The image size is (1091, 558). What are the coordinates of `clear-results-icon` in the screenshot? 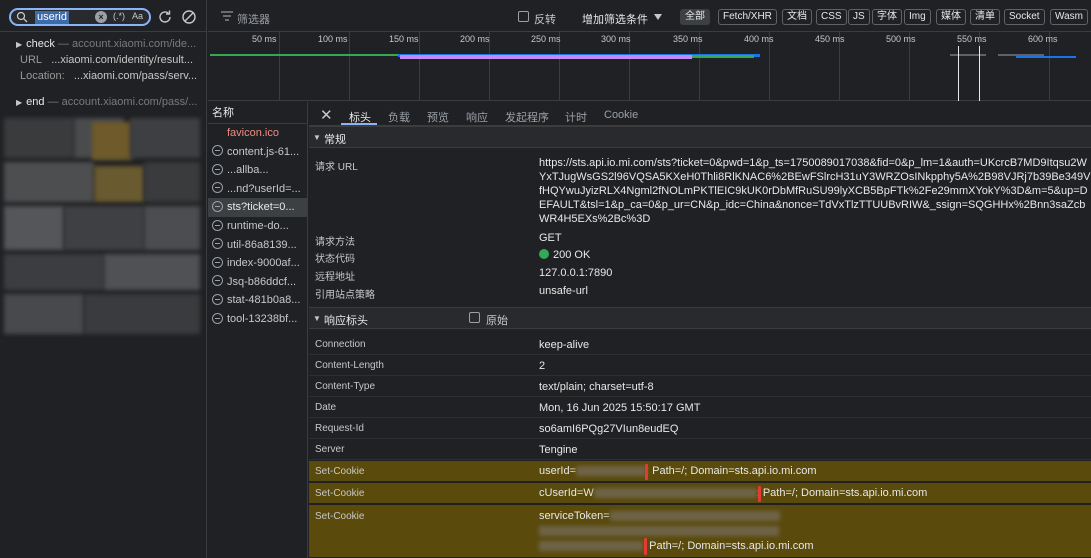 It's located at (189, 17).